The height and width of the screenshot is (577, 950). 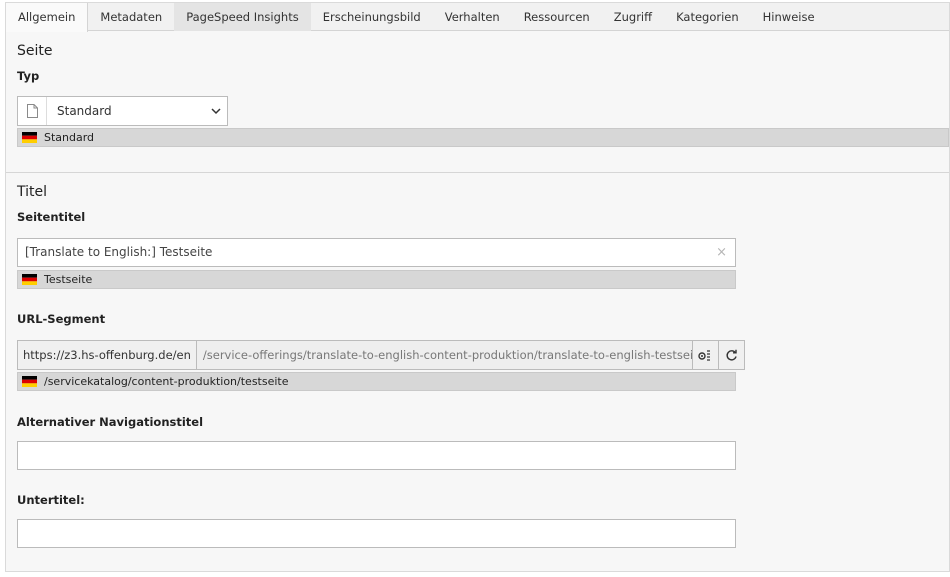 I want to click on subtitle-input, so click(x=376, y=533).